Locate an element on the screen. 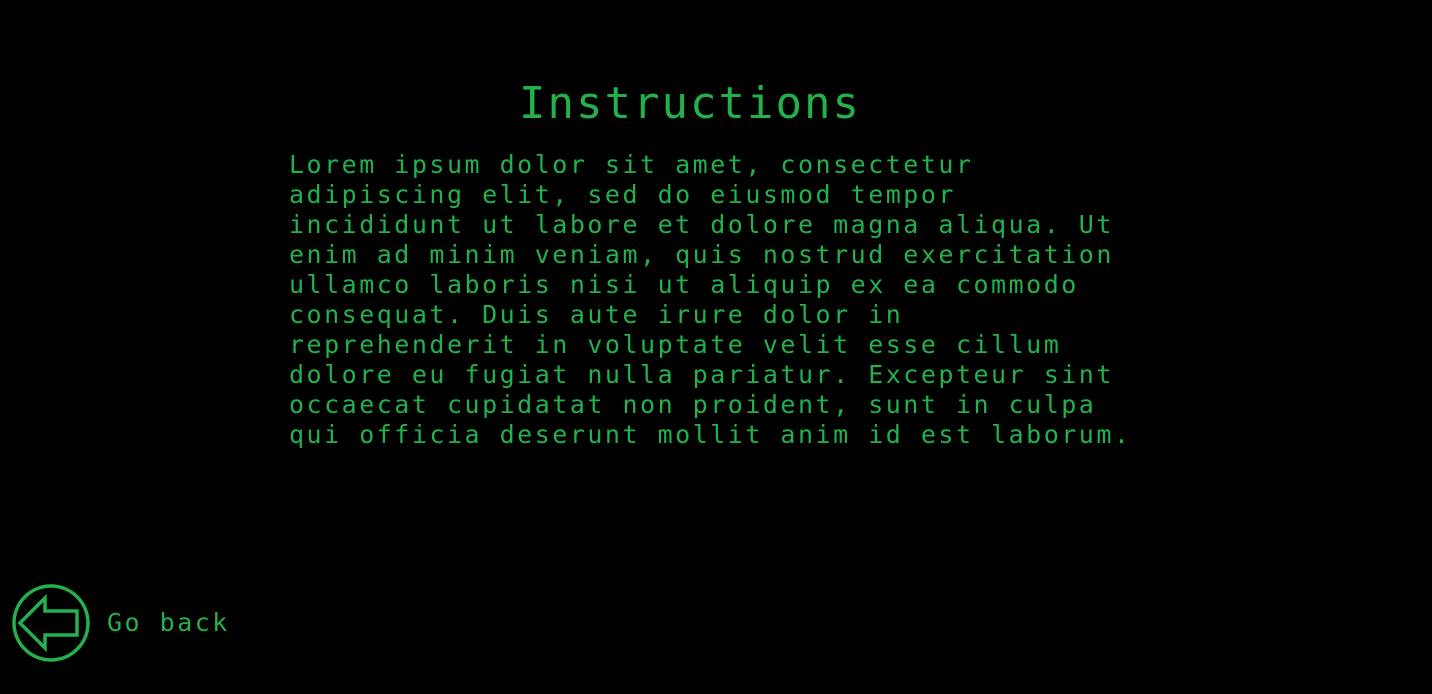 Image resolution: width=1432 pixels, height=694 pixels. go-back-label: Go back is located at coordinates (168, 622).